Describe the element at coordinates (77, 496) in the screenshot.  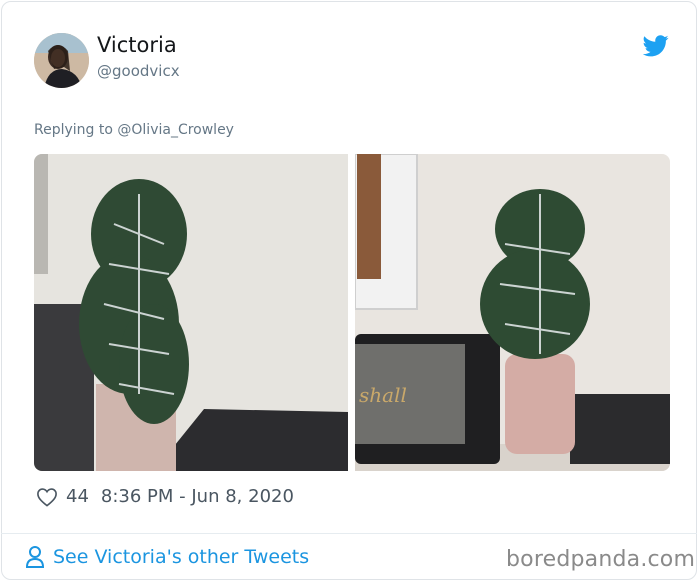
I see `like-count: 44` at that location.